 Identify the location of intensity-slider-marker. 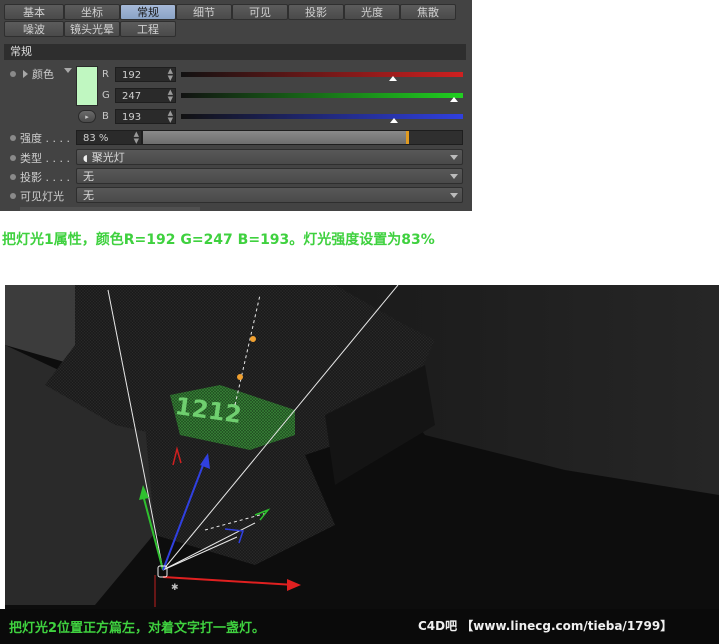
(407, 137).